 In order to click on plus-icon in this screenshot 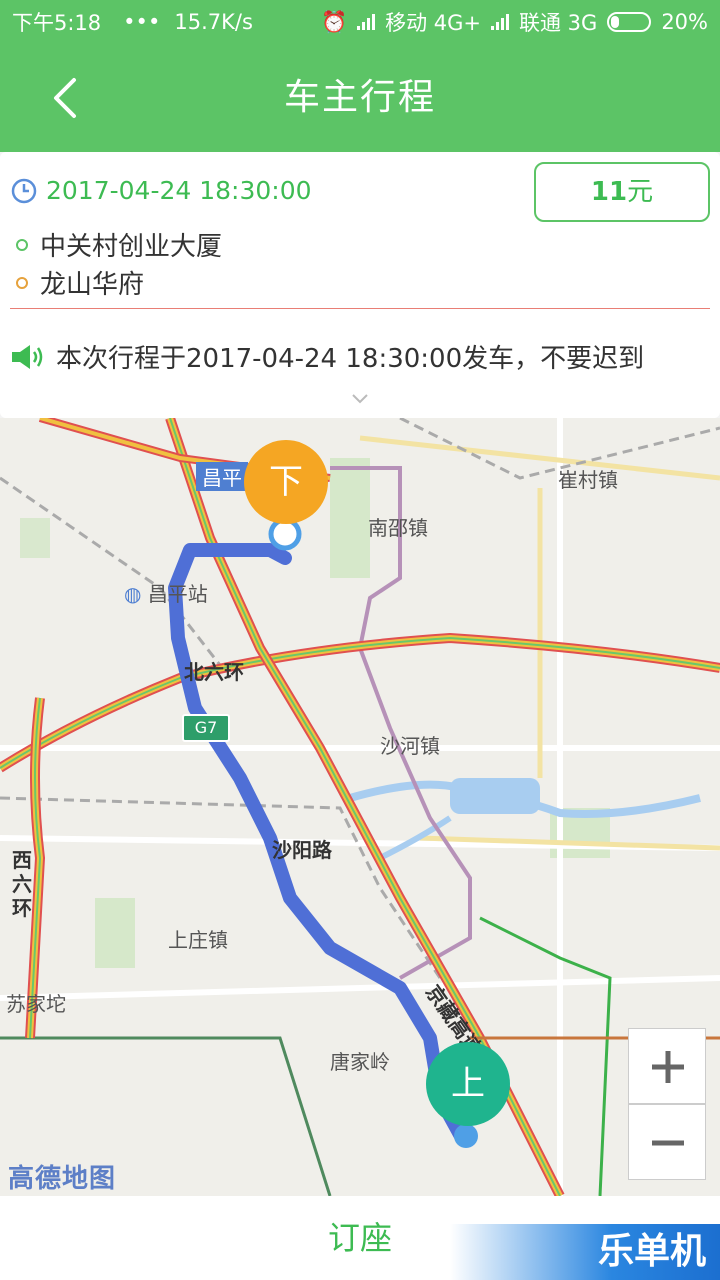, I will do `click(668, 1067)`.